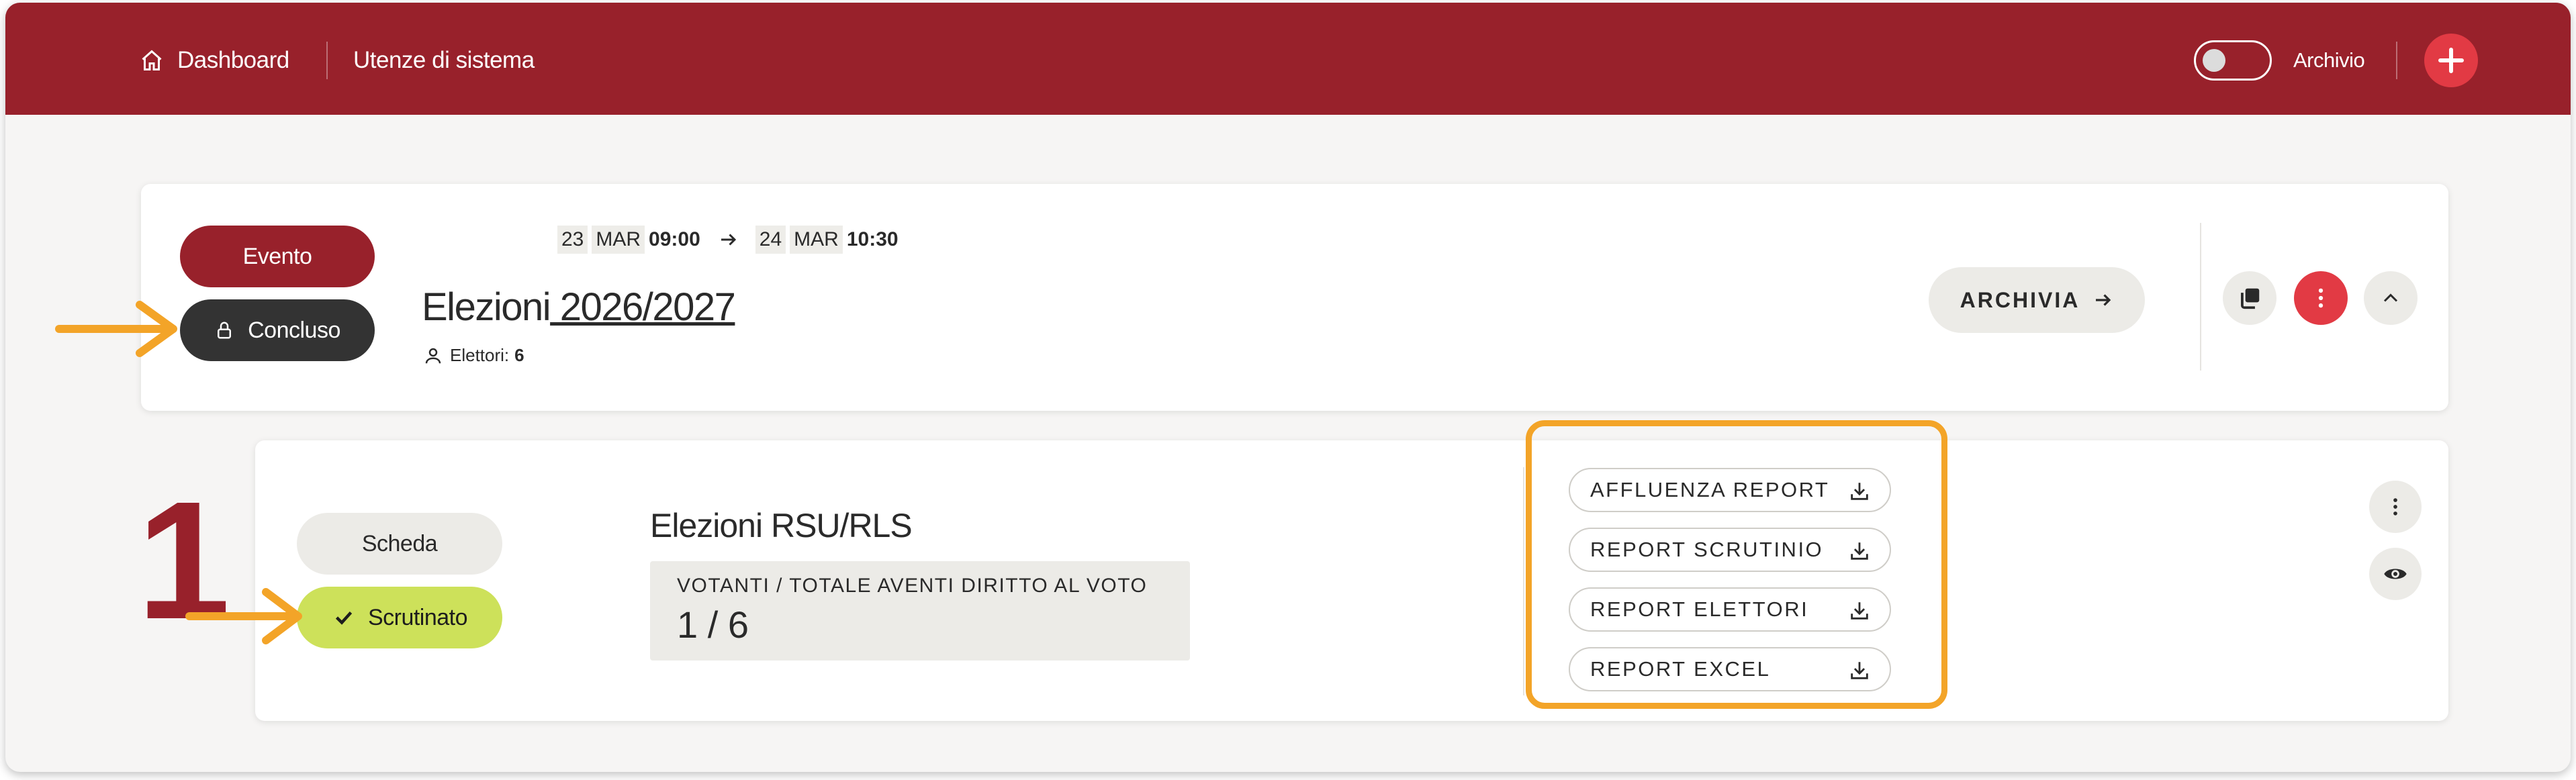  I want to click on archive-button: ARCHIVIA, so click(2037, 300).